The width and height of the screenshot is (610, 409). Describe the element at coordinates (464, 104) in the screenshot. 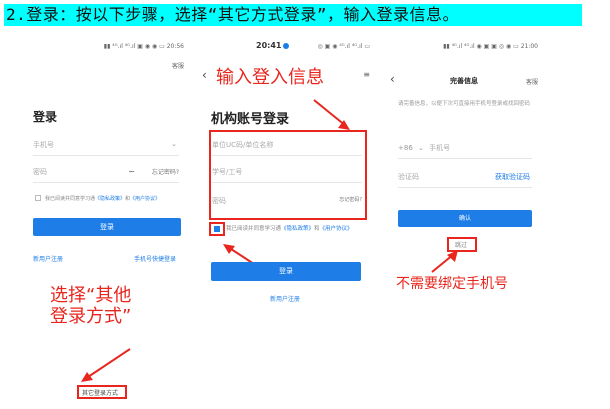

I see `info-description: 请完善信息，以便下次可直接用手机号登录或找回密码` at that location.